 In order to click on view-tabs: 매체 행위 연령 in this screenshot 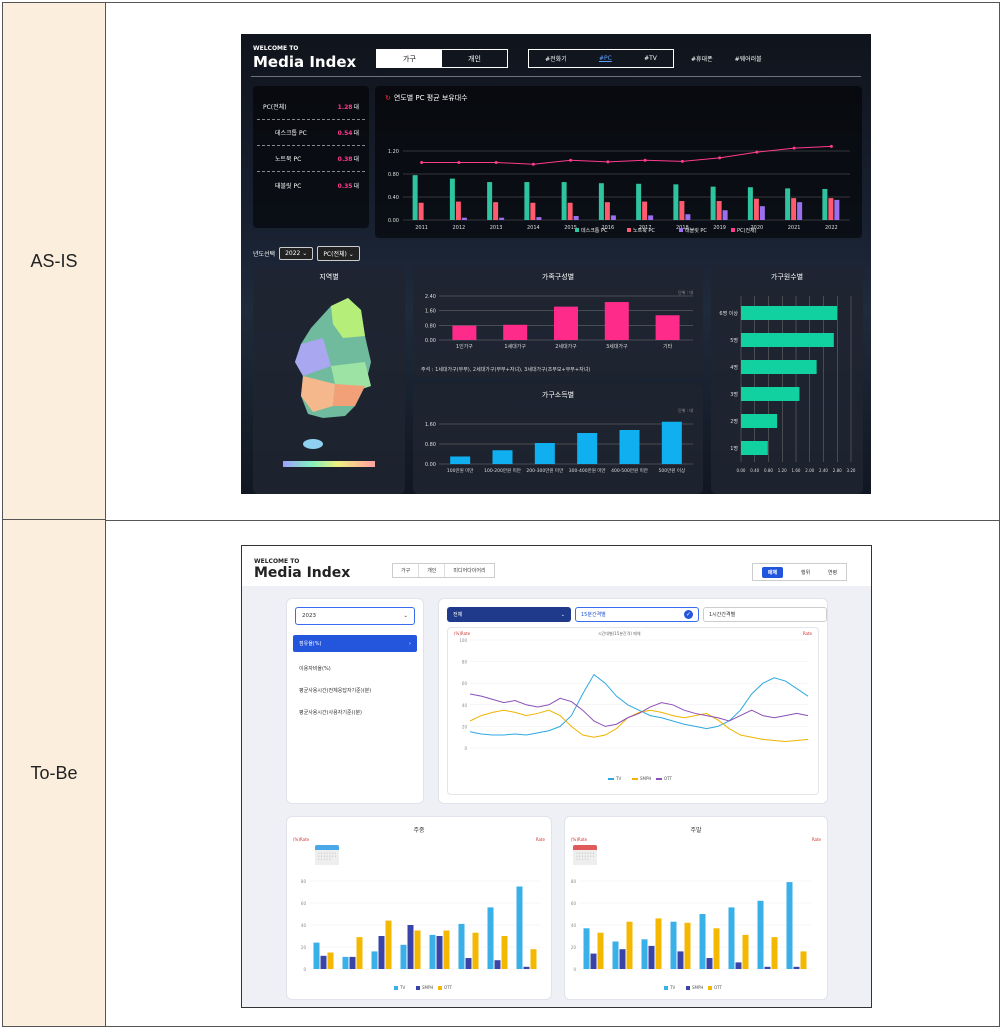, I will do `click(799, 572)`.